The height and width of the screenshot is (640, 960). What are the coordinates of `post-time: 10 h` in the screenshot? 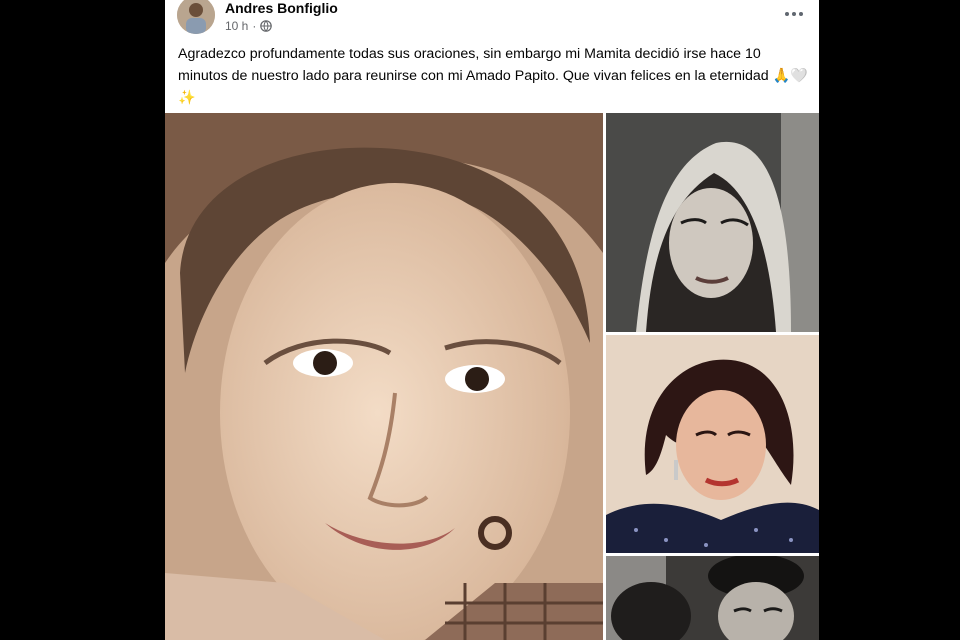 It's located at (236, 26).